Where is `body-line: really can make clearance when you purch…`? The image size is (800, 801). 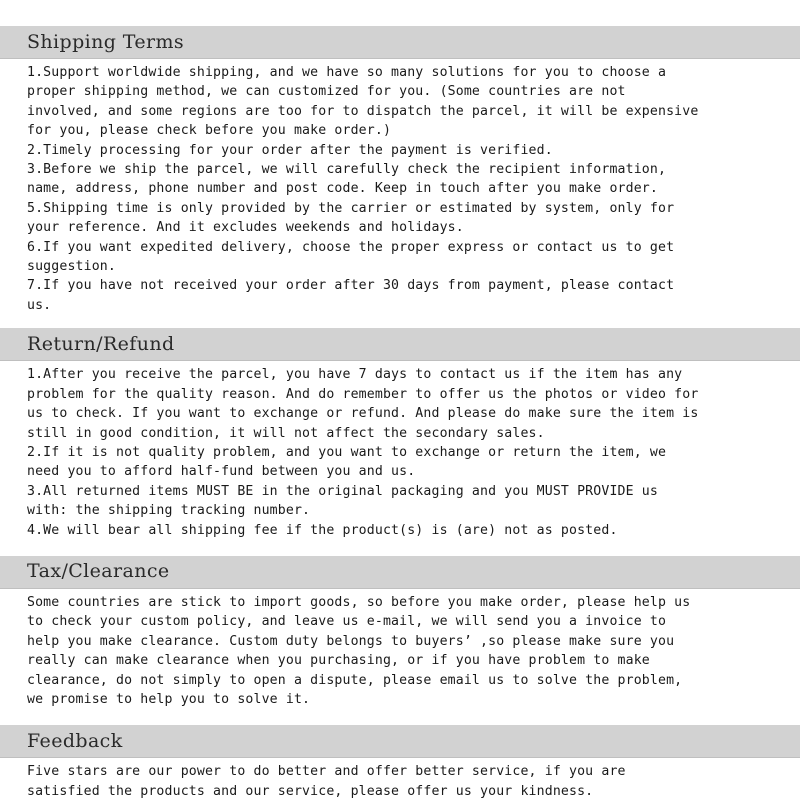
body-line: really can make clearance when you purch… is located at coordinates (338, 661).